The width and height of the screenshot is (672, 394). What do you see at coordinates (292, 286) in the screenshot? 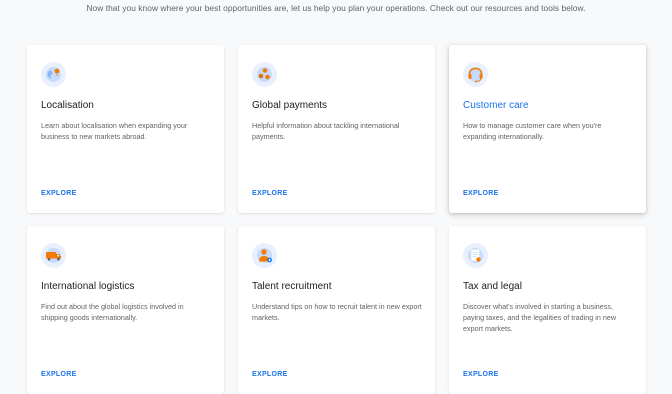
I see `card-title: Talent recruitment` at bounding box center [292, 286].